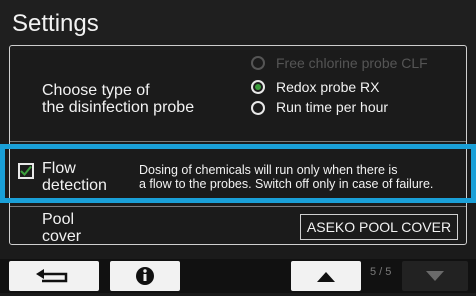  I want to click on flow-detection-label: Flow detection, so click(74, 177).